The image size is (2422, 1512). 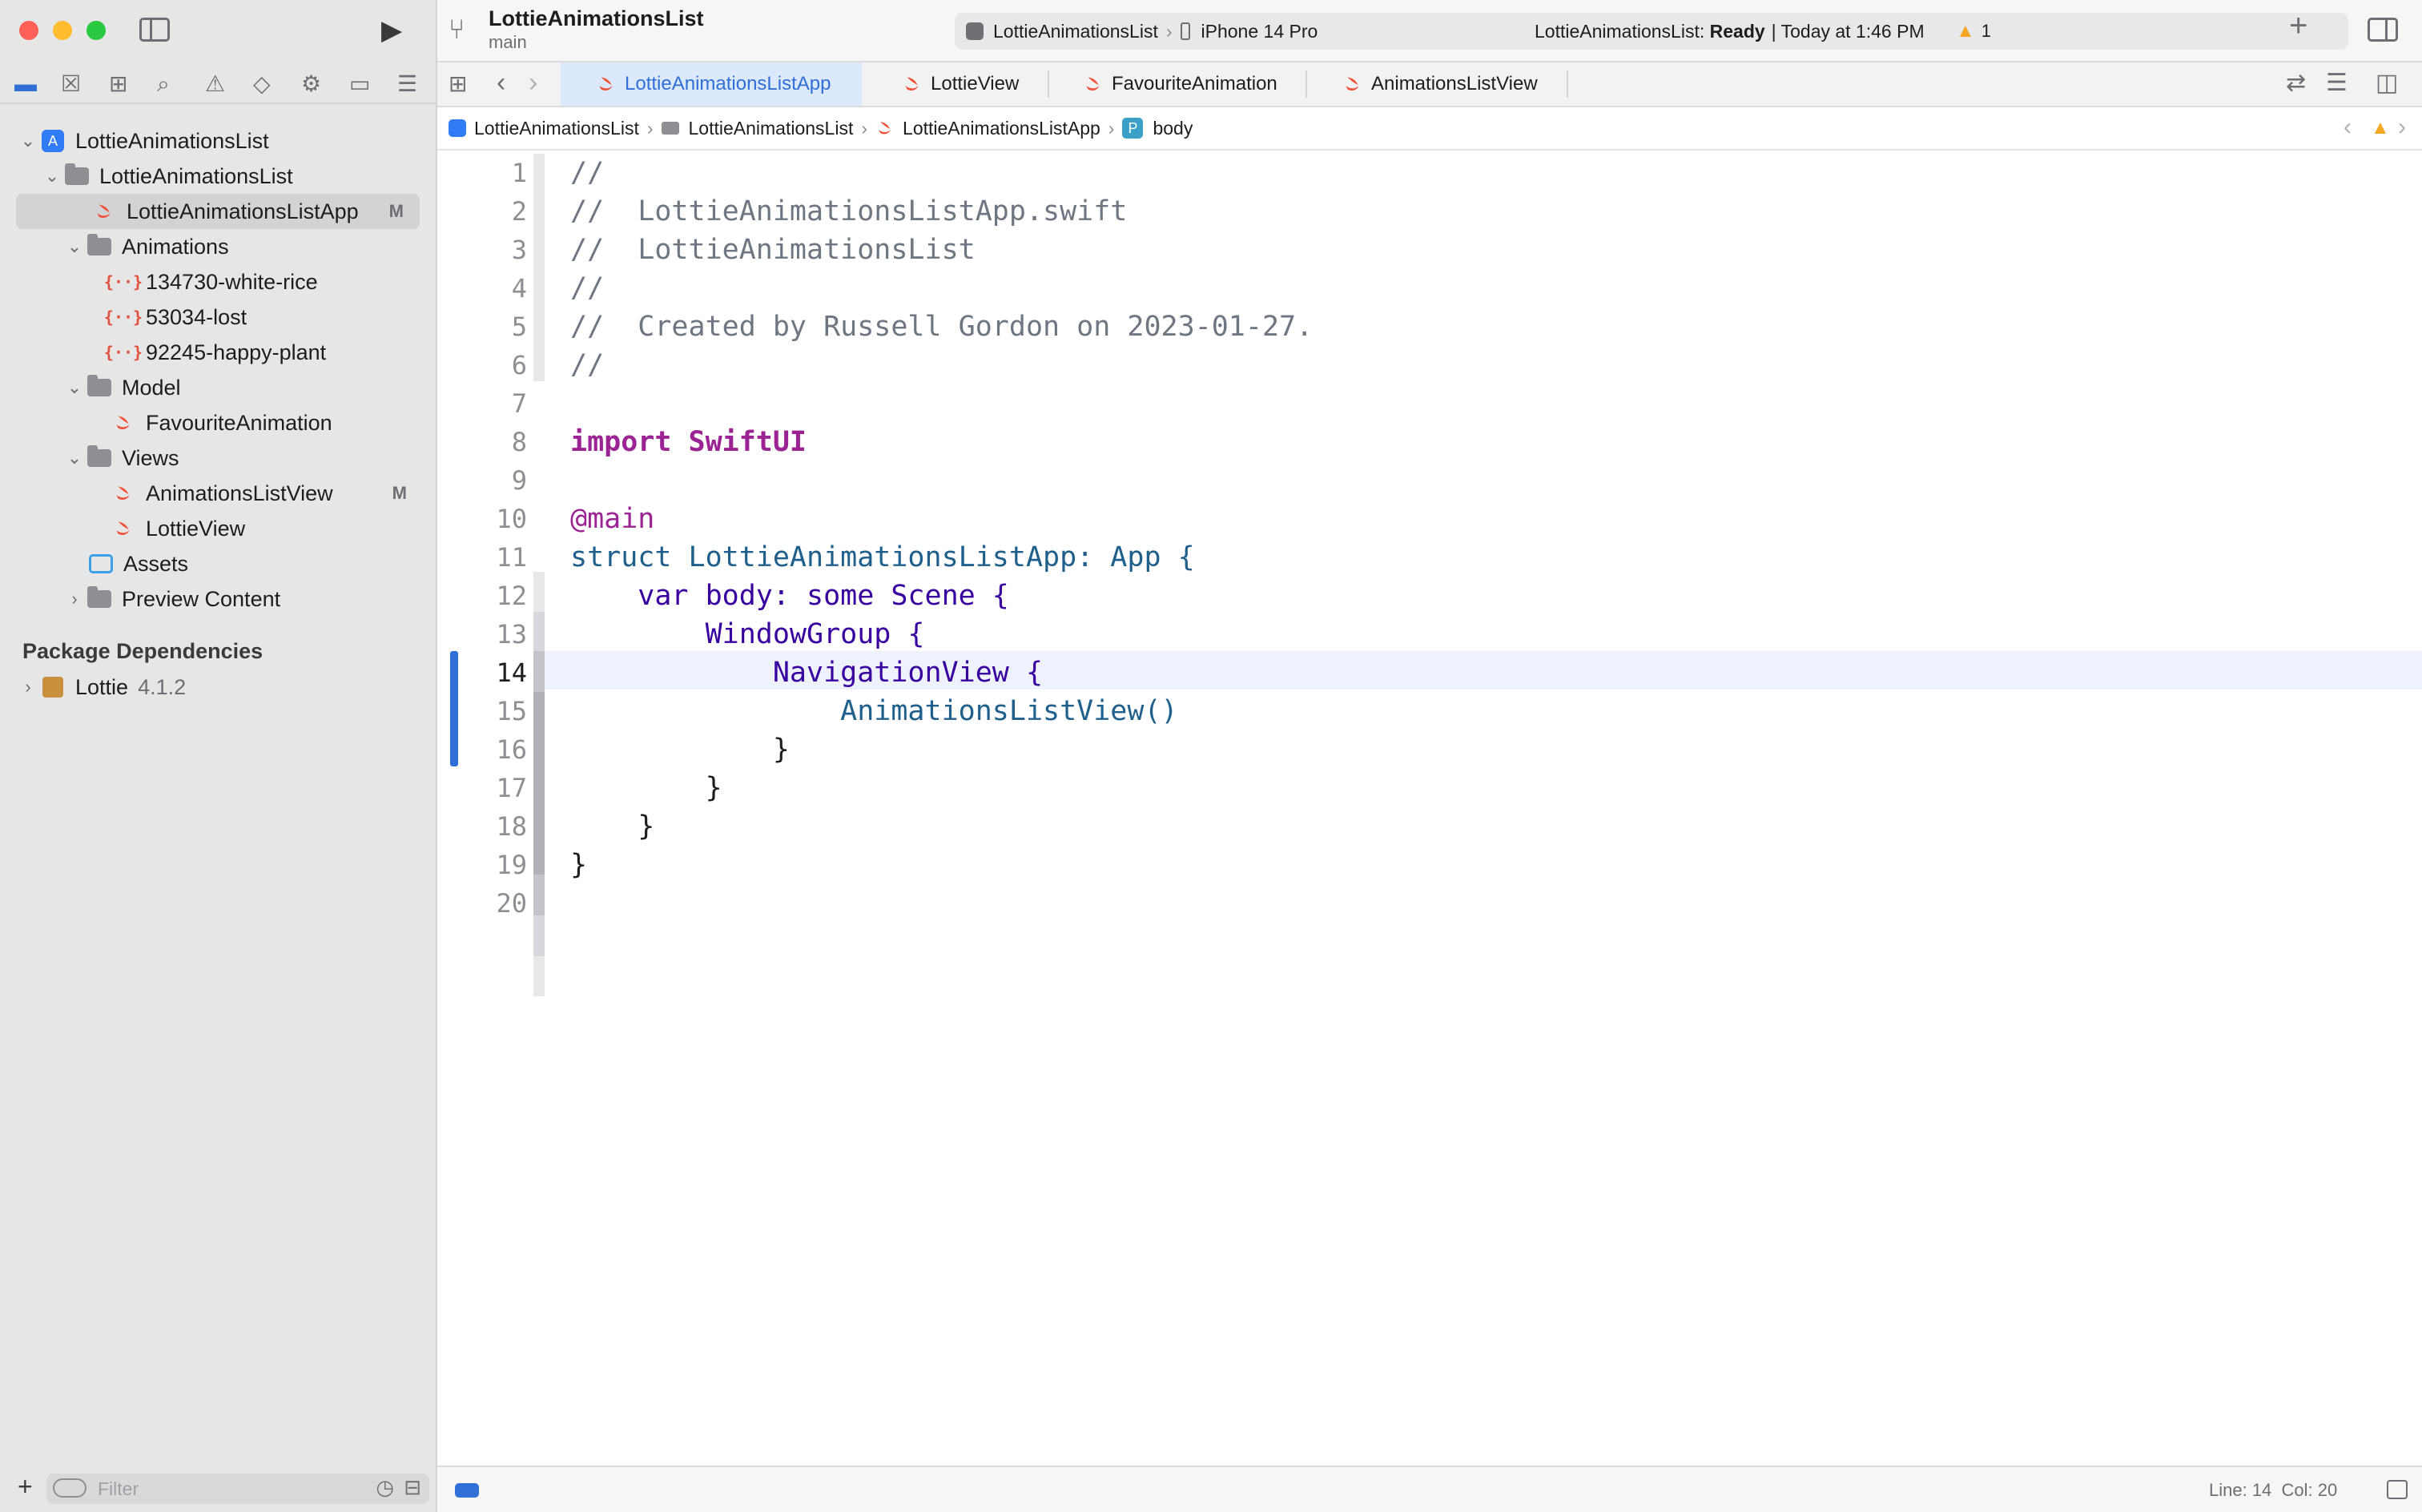 I want to click on forward-icon: ›, so click(x=533, y=83).